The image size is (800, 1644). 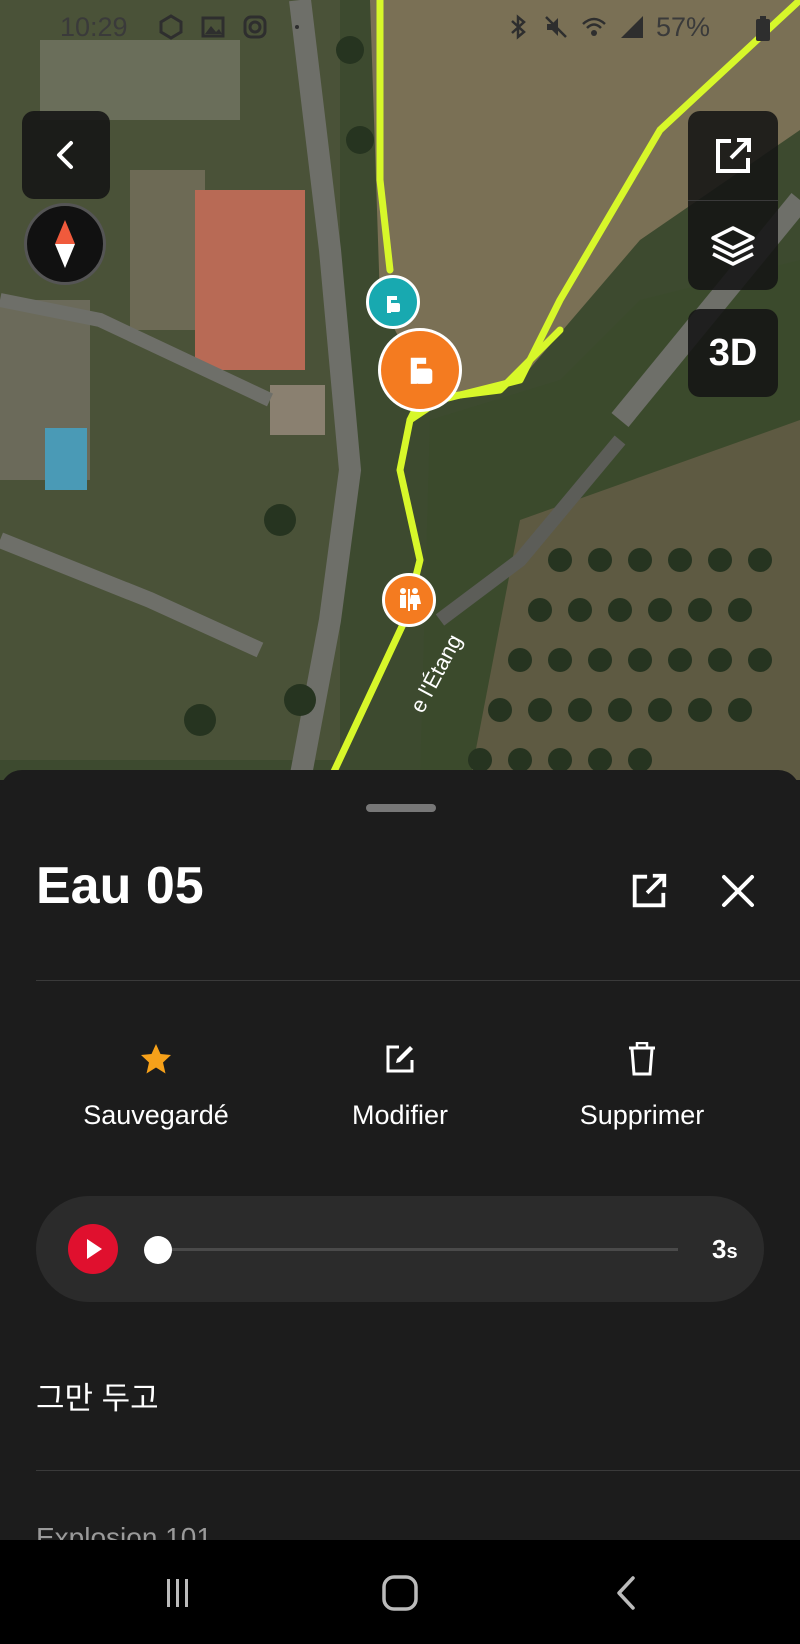 I want to click on map-share-button, so click(x=733, y=156).